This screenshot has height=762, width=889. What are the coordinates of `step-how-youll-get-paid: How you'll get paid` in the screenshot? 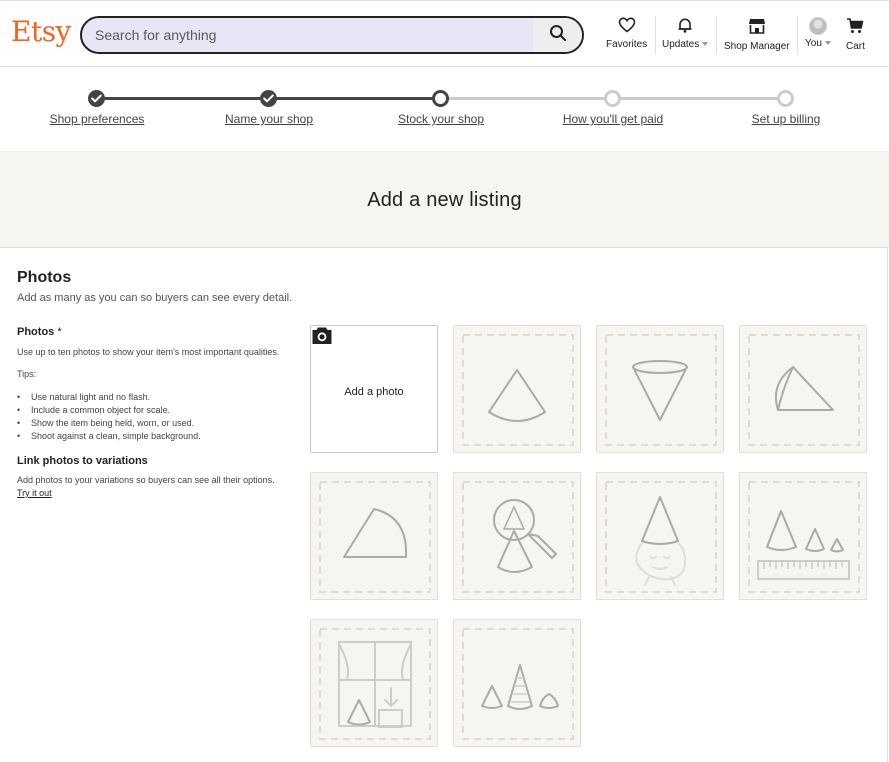 It's located at (613, 119).